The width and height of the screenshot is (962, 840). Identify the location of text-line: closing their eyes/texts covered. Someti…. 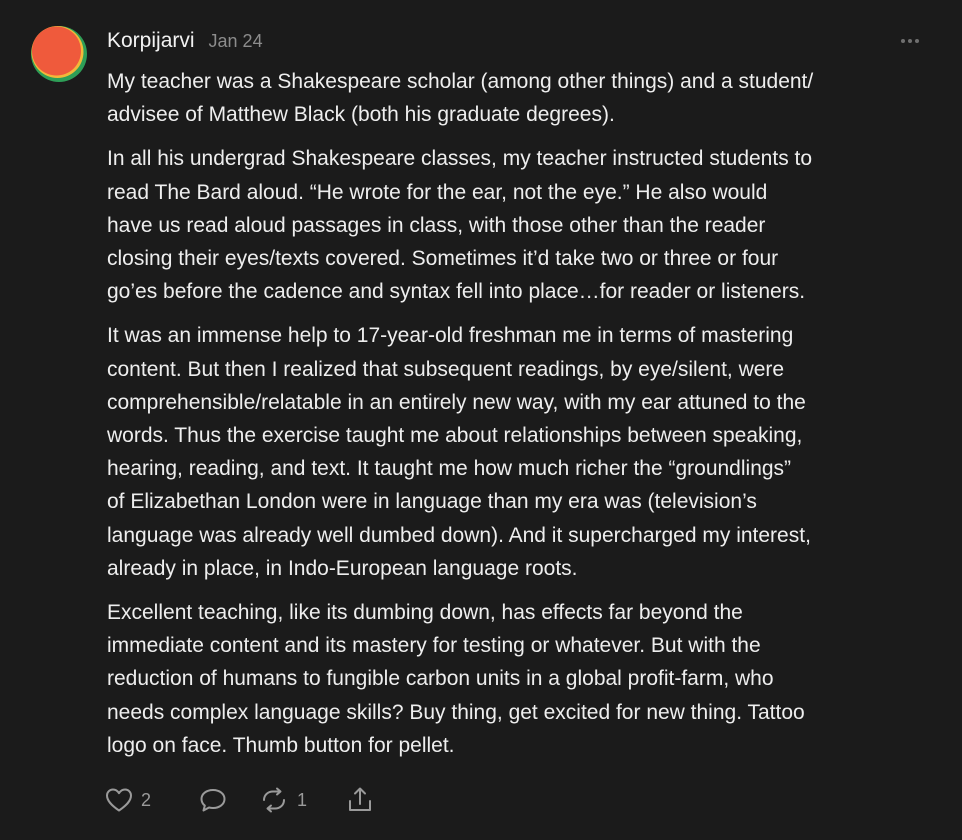
(443, 259).